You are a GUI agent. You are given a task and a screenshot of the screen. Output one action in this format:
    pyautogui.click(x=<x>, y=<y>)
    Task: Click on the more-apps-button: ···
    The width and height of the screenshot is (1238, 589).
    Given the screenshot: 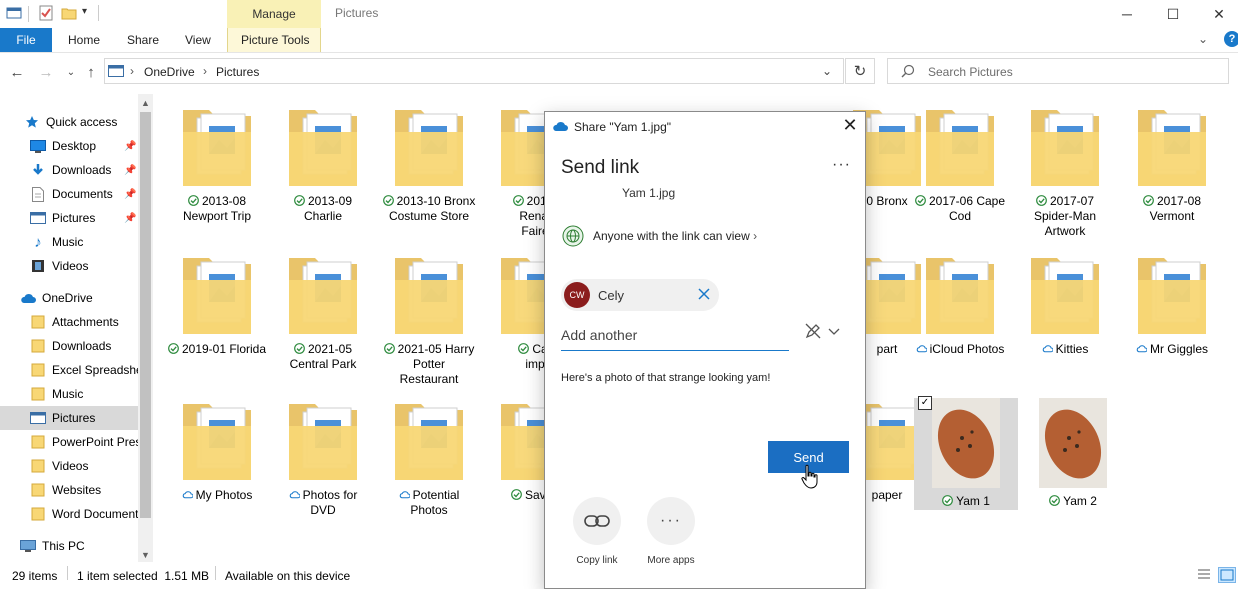 What is the action you would take?
    pyautogui.click(x=671, y=521)
    